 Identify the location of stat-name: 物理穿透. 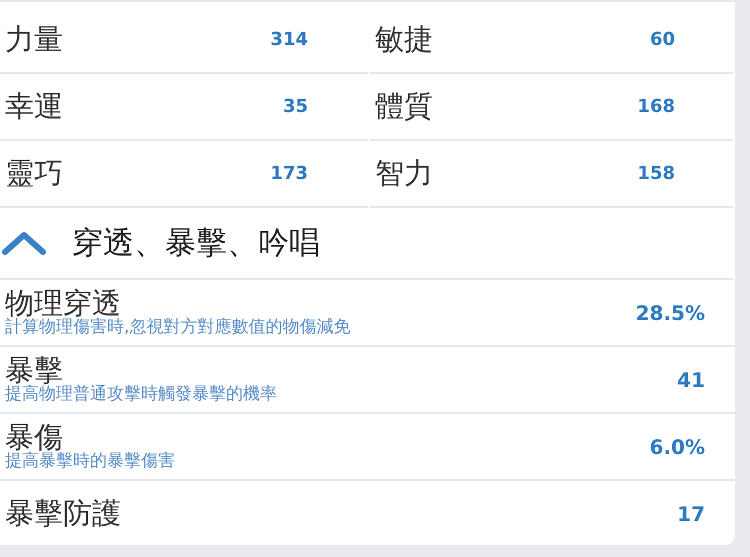
(63, 303).